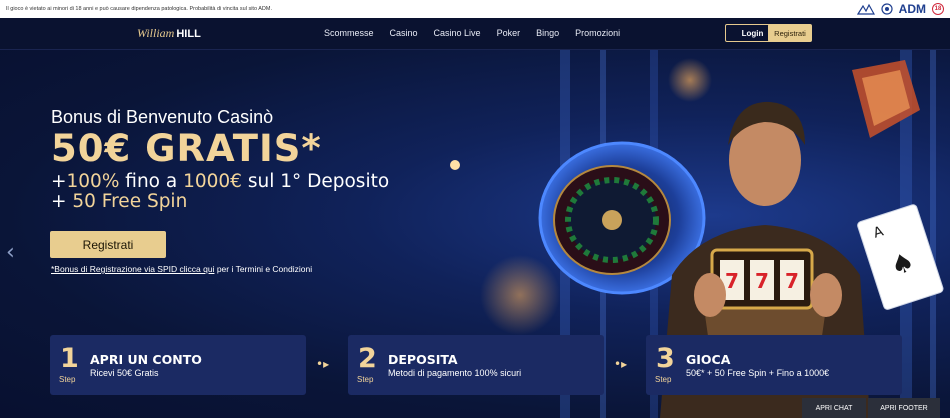 The image size is (950, 418). I want to click on hero-offer-line2: + 50 Free Spin, so click(119, 201).